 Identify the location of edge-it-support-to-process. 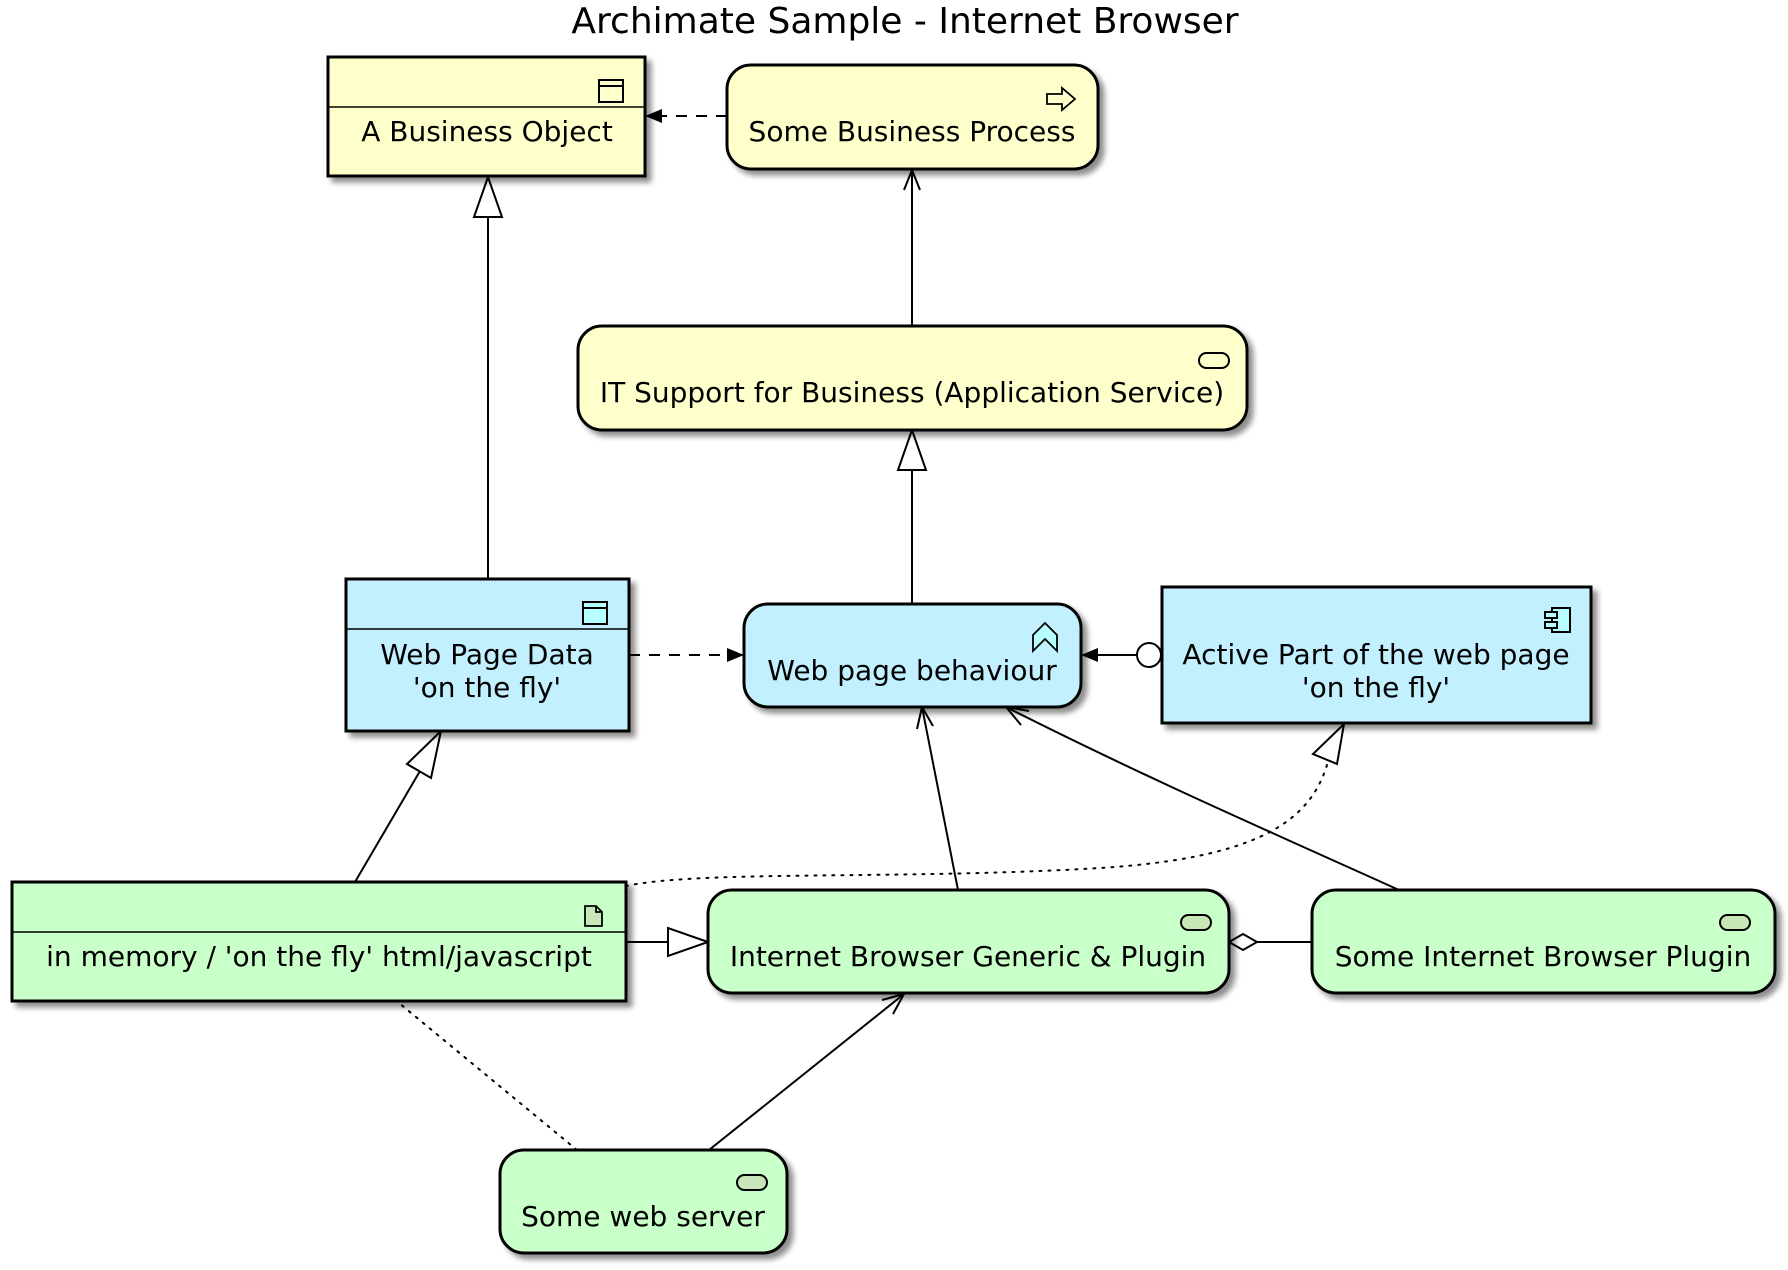
(912, 246).